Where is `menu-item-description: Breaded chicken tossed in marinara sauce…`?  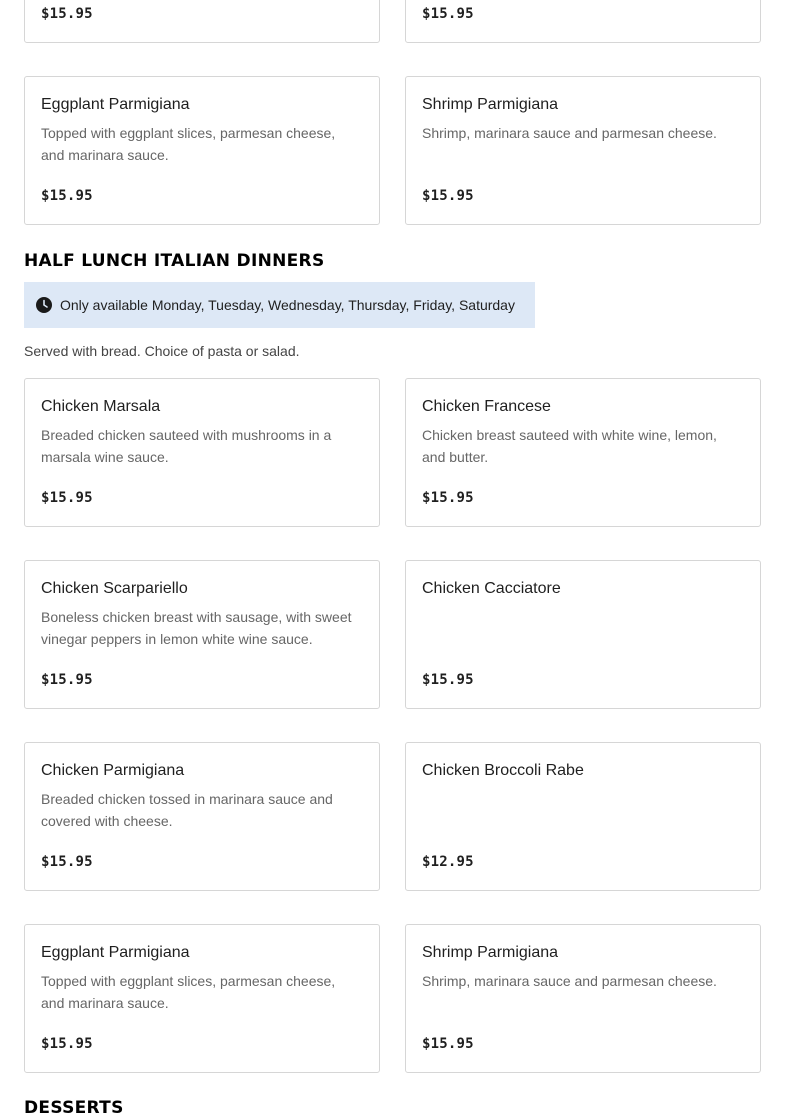 menu-item-description: Breaded chicken tossed in marinara sauce… is located at coordinates (187, 810).